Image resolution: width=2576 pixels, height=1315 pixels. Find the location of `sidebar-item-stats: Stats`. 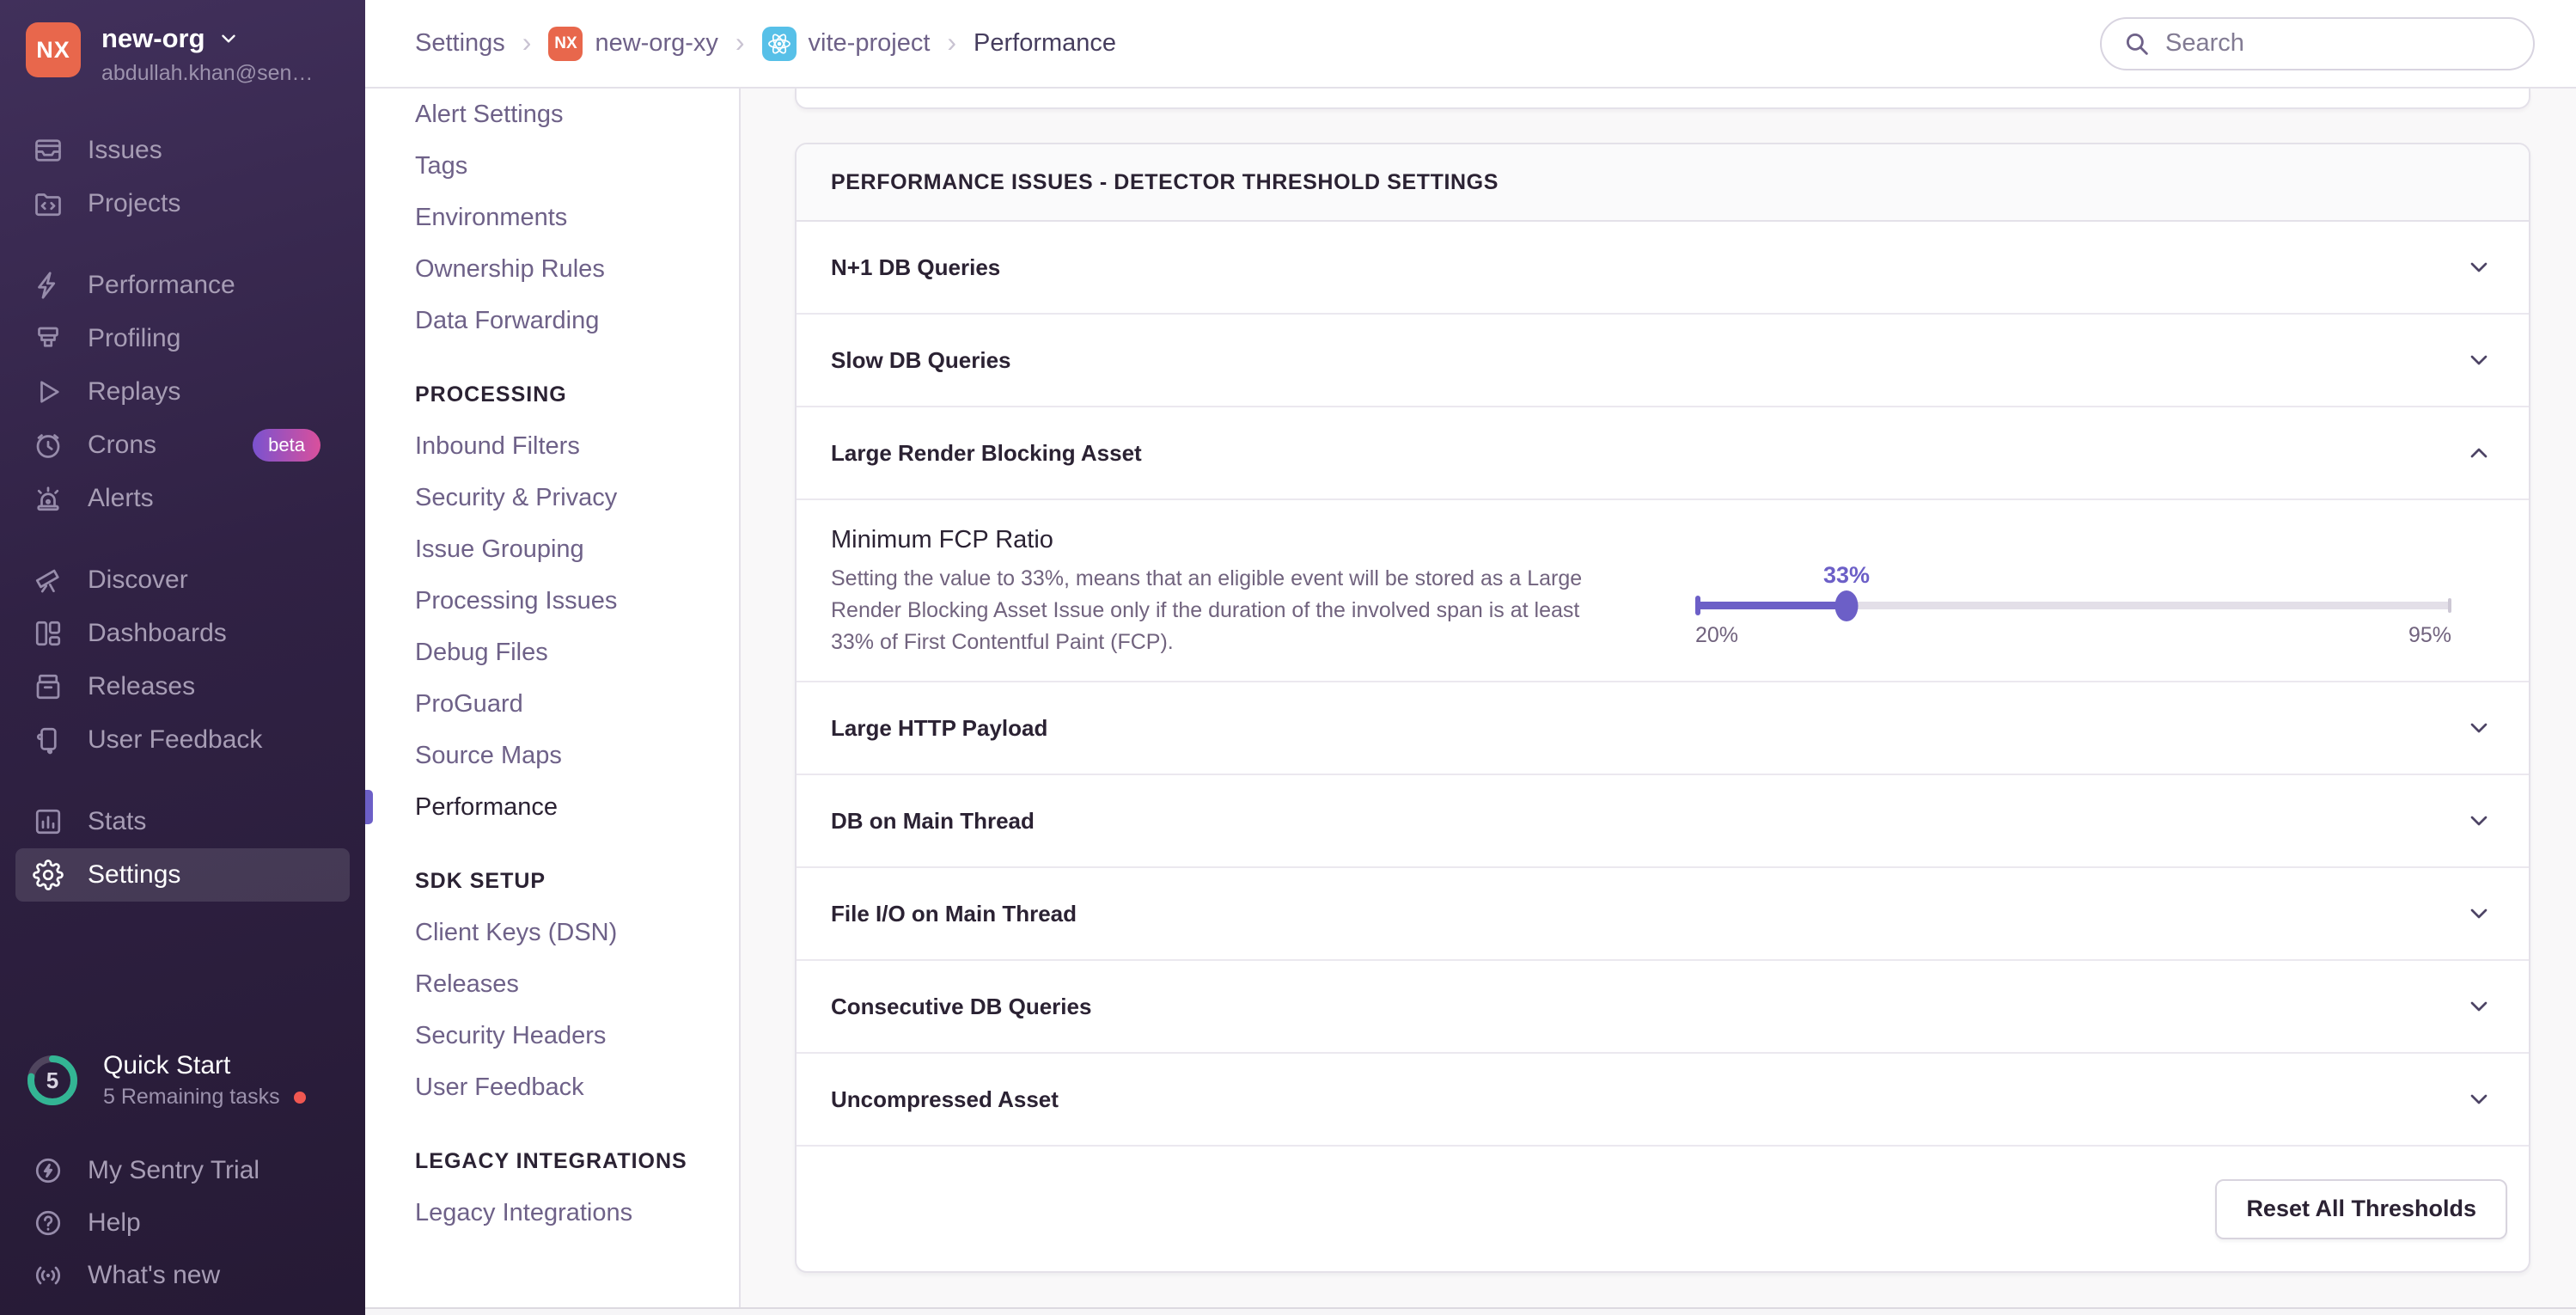

sidebar-item-stats: Stats is located at coordinates (182, 821).